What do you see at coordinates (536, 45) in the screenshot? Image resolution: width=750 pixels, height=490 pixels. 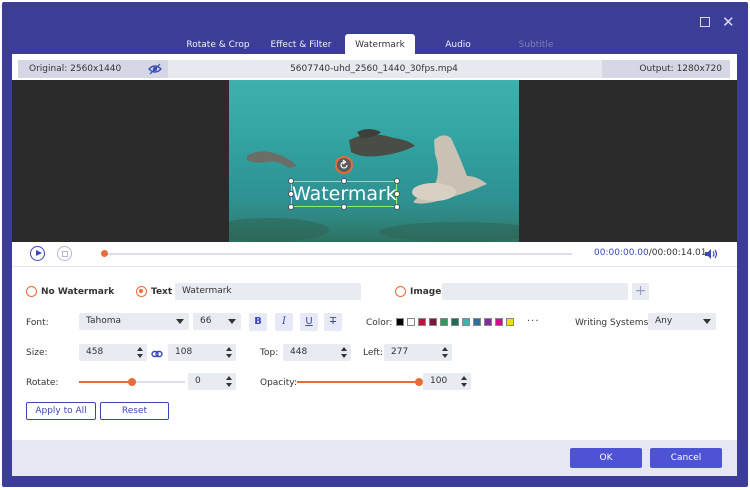 I see `tab-subtitle: Subtitle` at bounding box center [536, 45].